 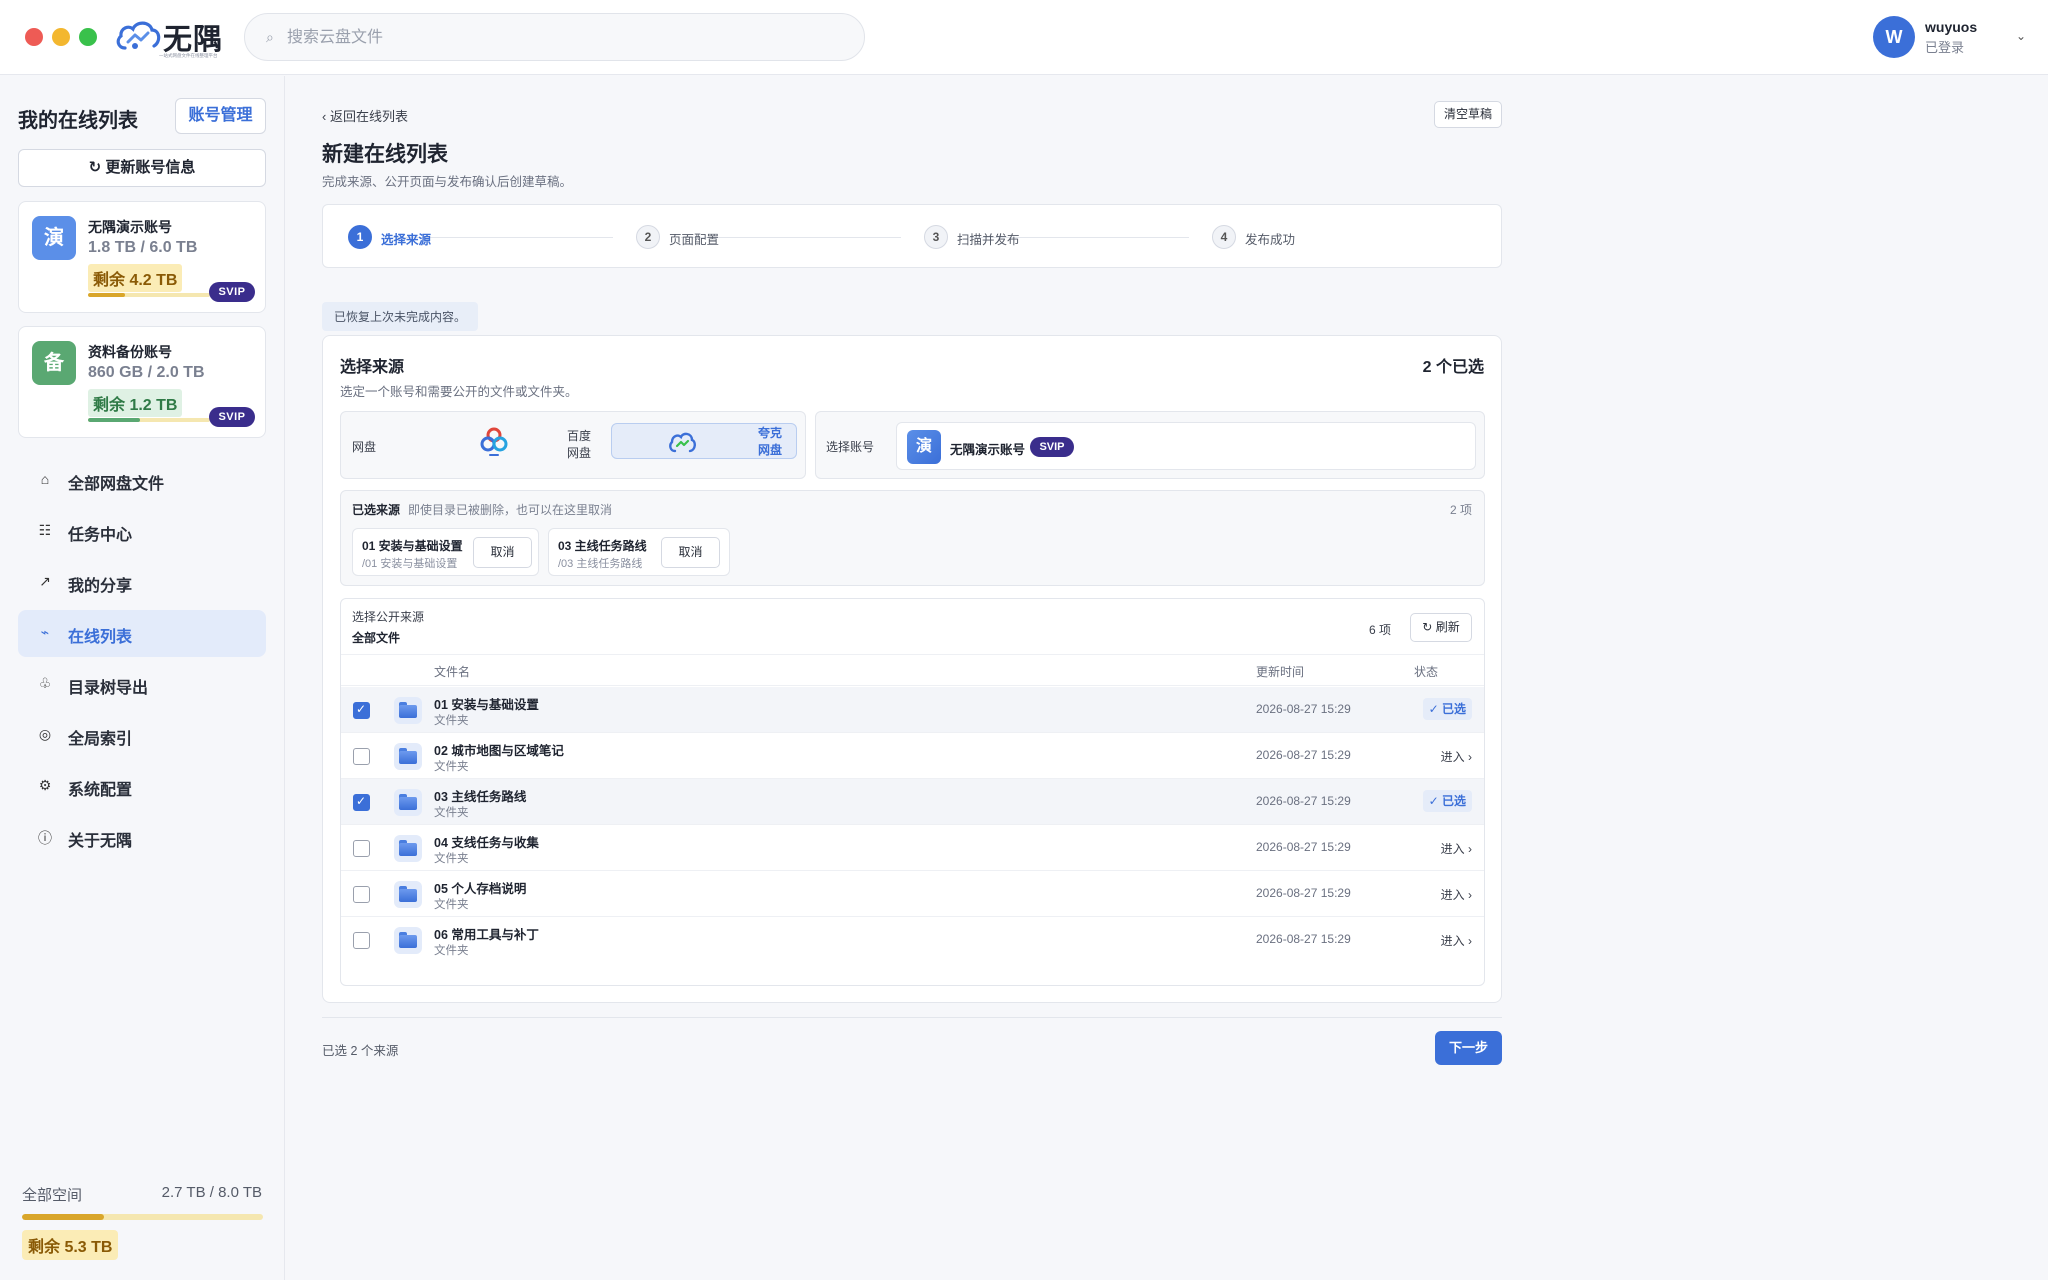 What do you see at coordinates (2021, 36) in the screenshot?
I see `chevron-down-icon: ⌄` at bounding box center [2021, 36].